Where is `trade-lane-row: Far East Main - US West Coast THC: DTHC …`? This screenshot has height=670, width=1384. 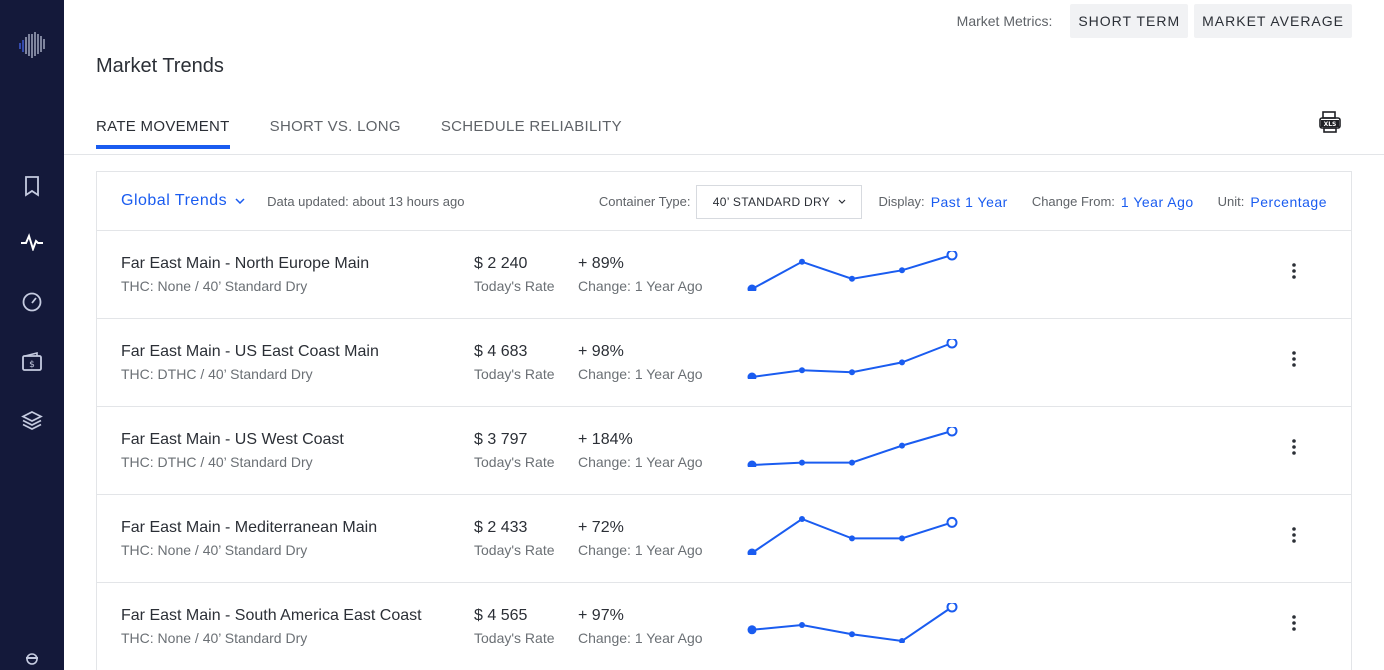
trade-lane-row: Far East Main - US West Coast THC: DTHC … is located at coordinates (724, 451).